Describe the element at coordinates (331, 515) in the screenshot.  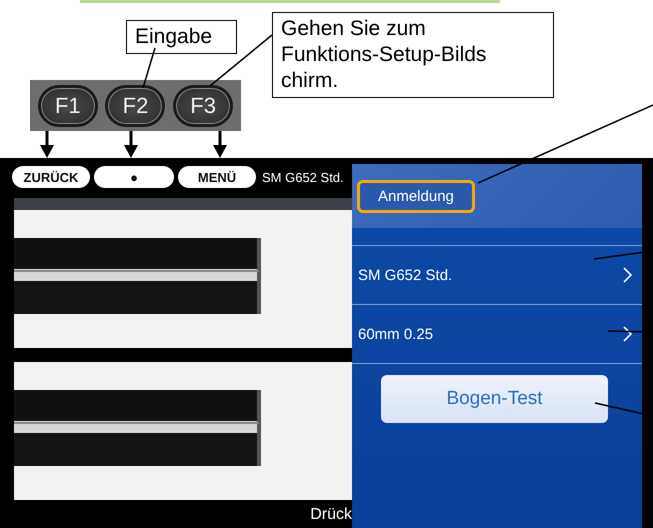
I see `status-text: Drück` at that location.